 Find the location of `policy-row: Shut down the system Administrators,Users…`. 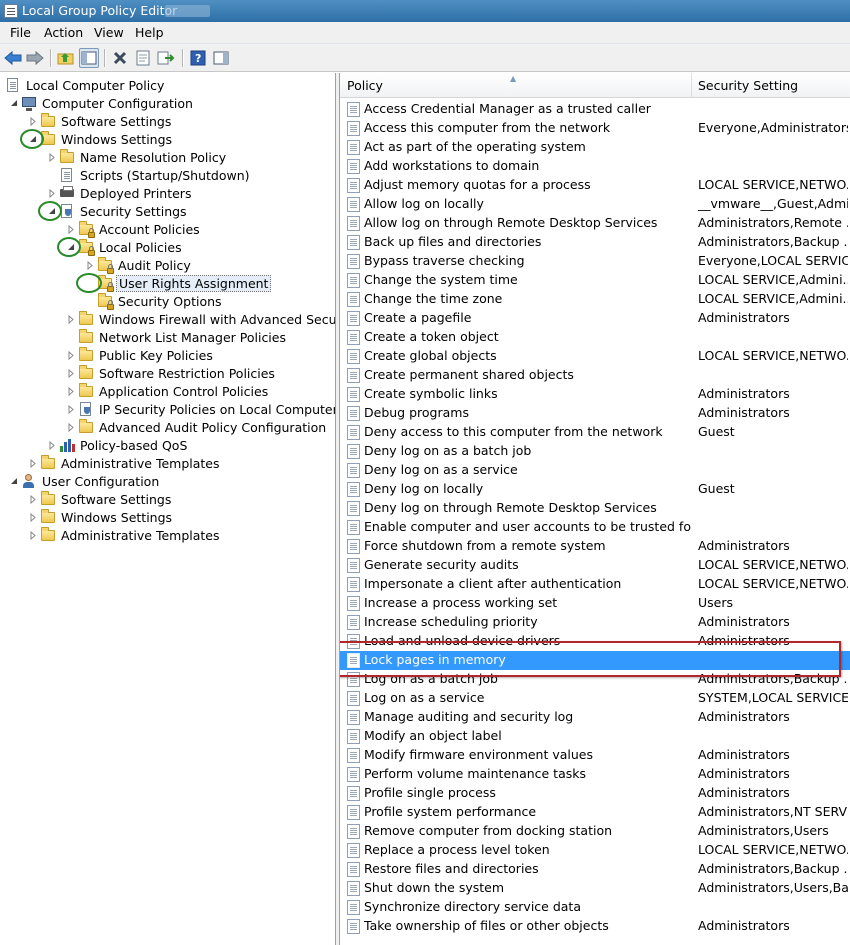

policy-row: Shut down the system Administrators,Users… is located at coordinates (595, 888).